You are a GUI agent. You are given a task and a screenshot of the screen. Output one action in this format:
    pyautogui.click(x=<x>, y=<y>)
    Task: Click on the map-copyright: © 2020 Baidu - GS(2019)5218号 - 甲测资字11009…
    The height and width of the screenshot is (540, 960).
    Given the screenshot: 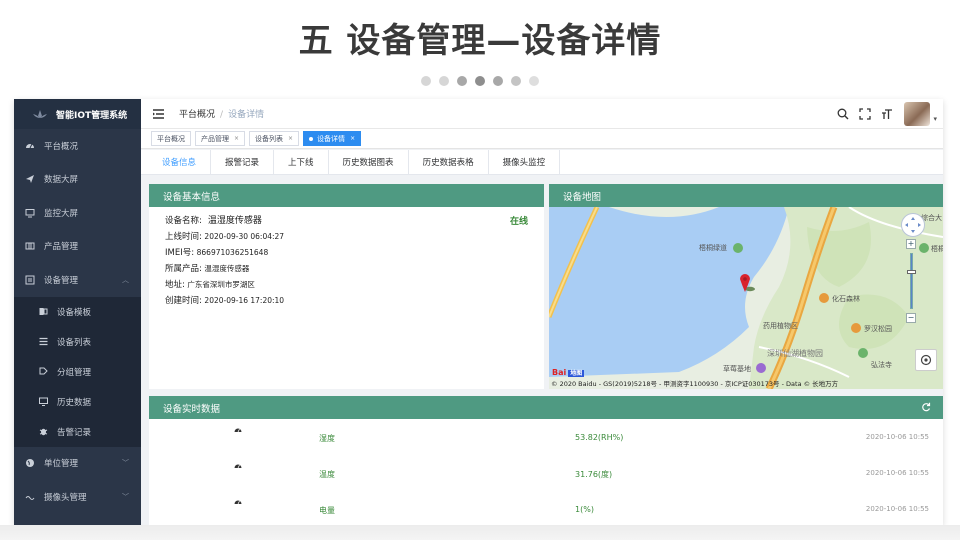 What is the action you would take?
    pyautogui.click(x=695, y=384)
    